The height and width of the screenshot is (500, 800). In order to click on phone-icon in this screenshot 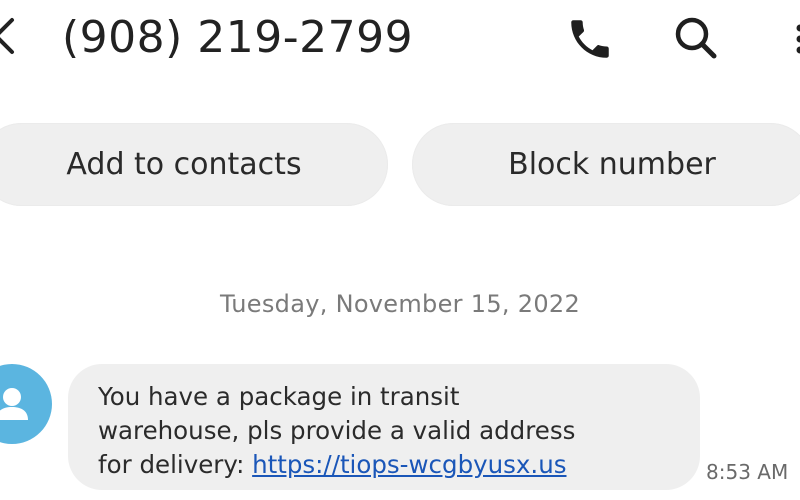, I will do `click(590, 39)`.